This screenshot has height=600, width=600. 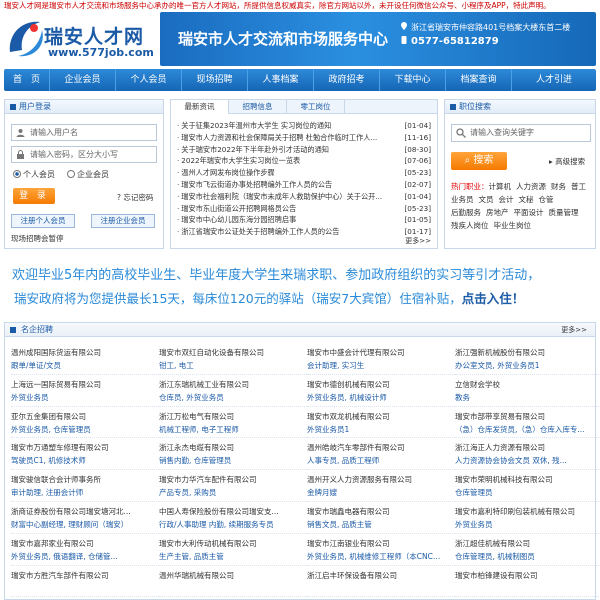 What do you see at coordinates (236, 220) in the screenshot?
I see `news-title: 瑞安市中心幼儿园东海分园招聘启事` at bounding box center [236, 220].